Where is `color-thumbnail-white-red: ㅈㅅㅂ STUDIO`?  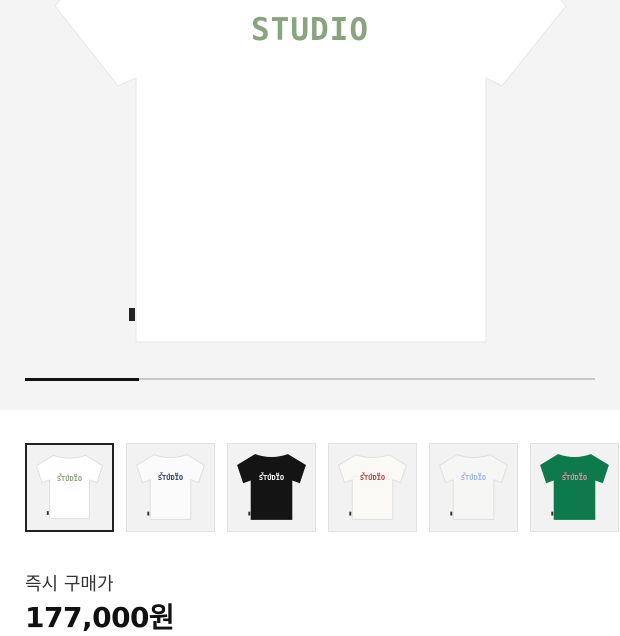
color-thumbnail-white-red: ㅈㅅㅂ STUDIO is located at coordinates (372, 487).